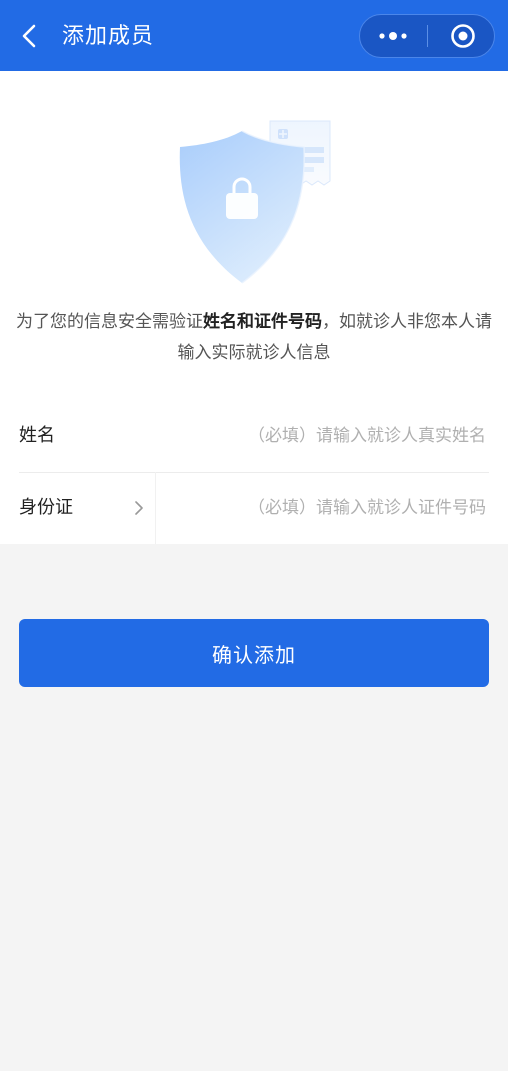 The width and height of the screenshot is (508, 1071). What do you see at coordinates (139, 508) in the screenshot?
I see `chevron-right-icon` at bounding box center [139, 508].